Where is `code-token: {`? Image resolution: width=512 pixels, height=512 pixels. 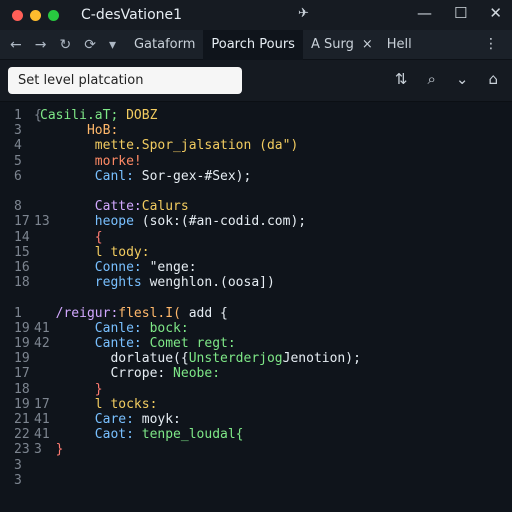
code-token: { is located at coordinates (71, 237).